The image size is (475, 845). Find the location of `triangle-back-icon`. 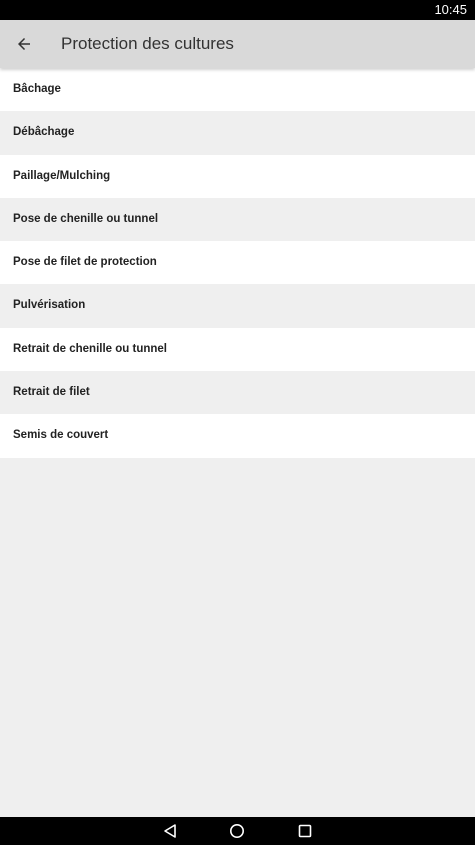

triangle-back-icon is located at coordinates (170, 831).